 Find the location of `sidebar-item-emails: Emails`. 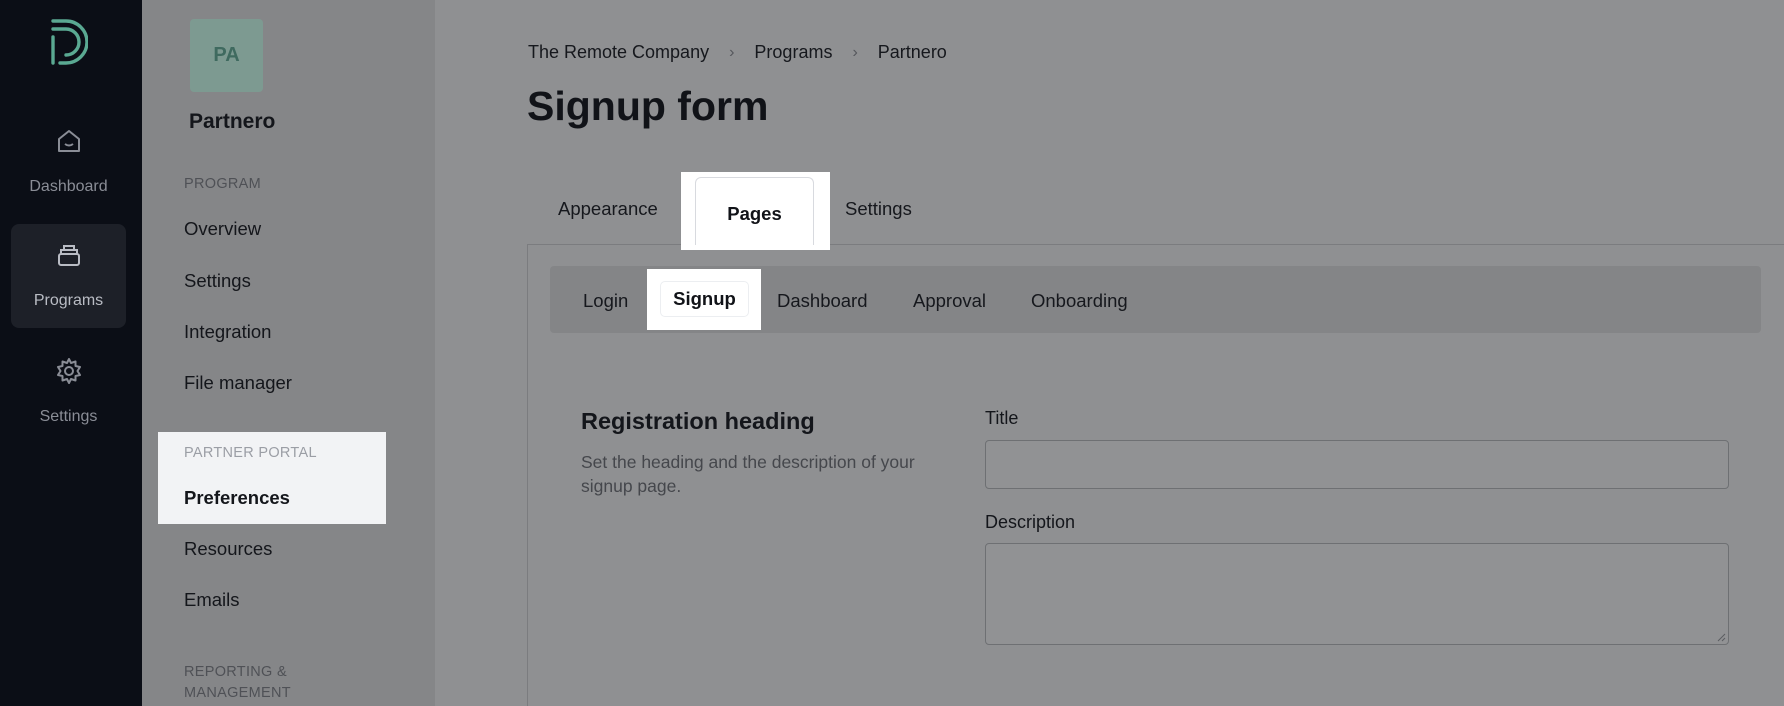

sidebar-item-emails: Emails is located at coordinates (212, 600).